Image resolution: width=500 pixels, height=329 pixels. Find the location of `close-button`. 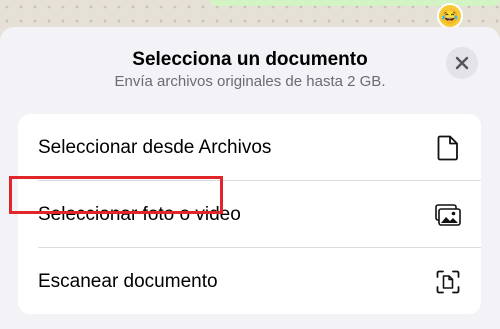

close-button is located at coordinates (462, 63).